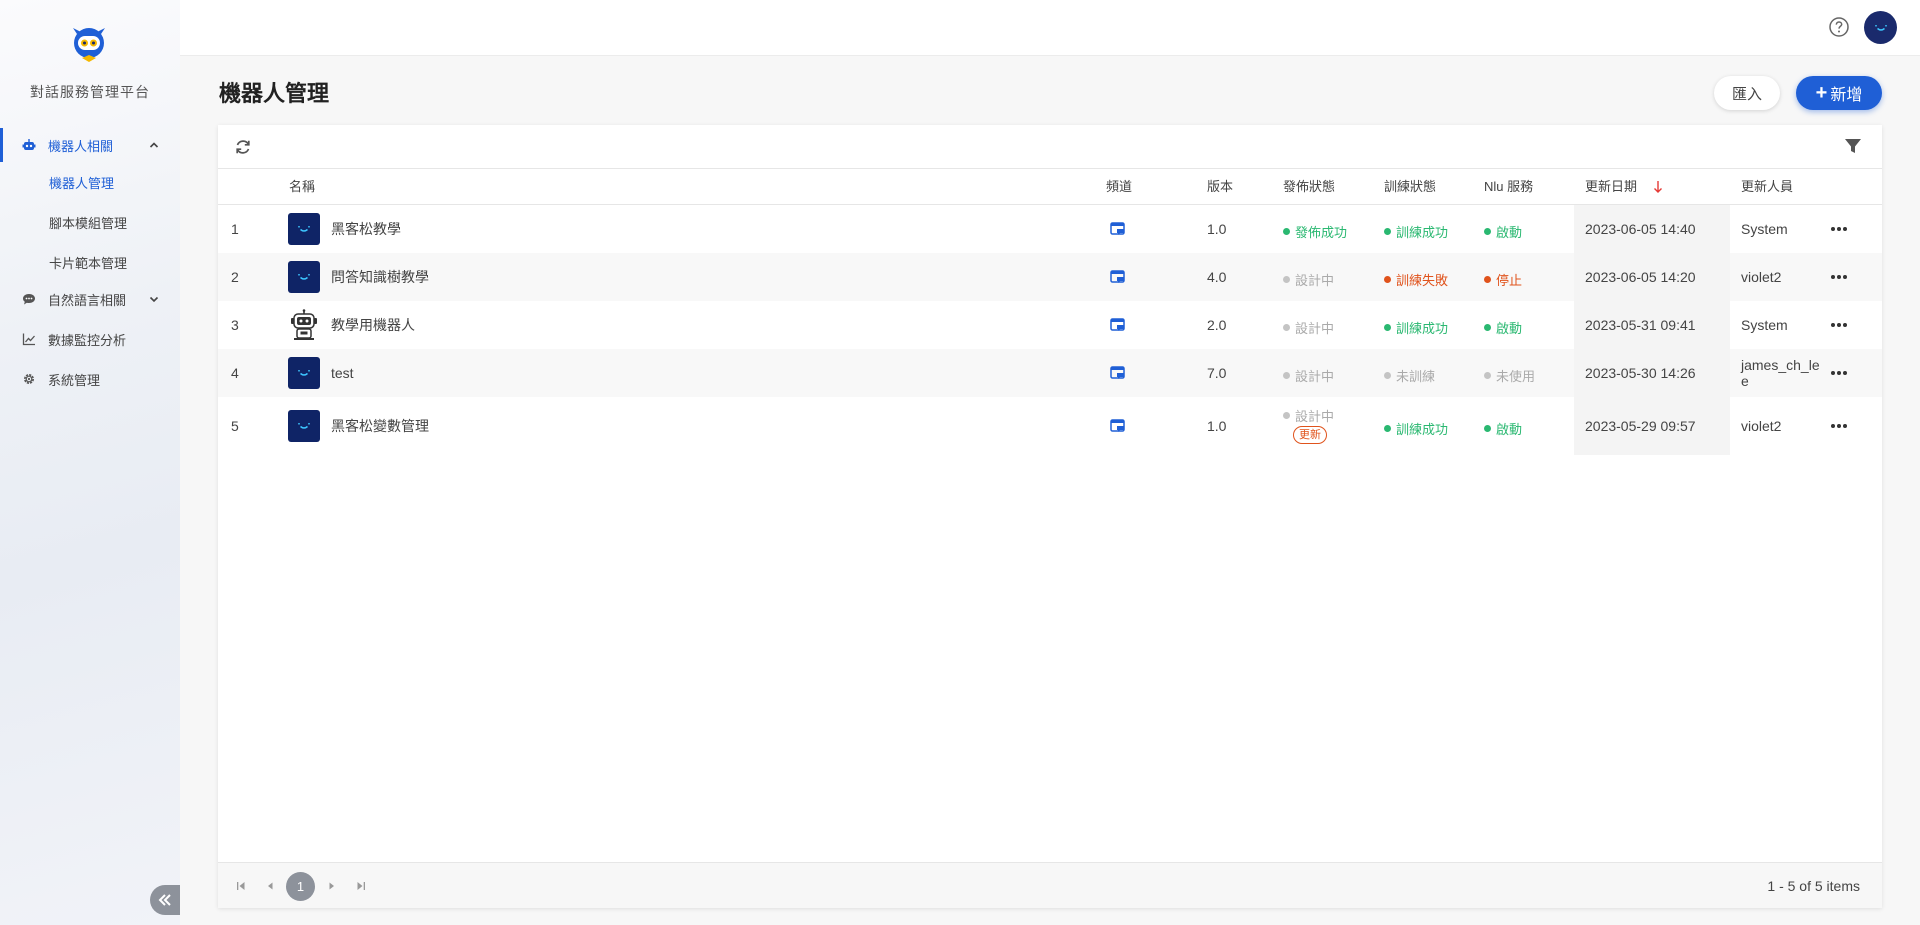  What do you see at coordinates (90, 222) in the screenshot?
I see `sidebar-subitem-script-modules: 腳本模組管理` at bounding box center [90, 222].